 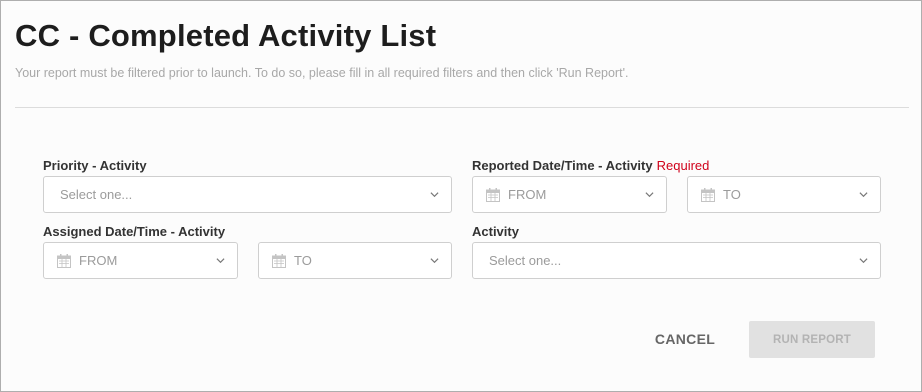 What do you see at coordinates (527, 194) in the screenshot?
I see `reported-from-placeholder: FROM` at bounding box center [527, 194].